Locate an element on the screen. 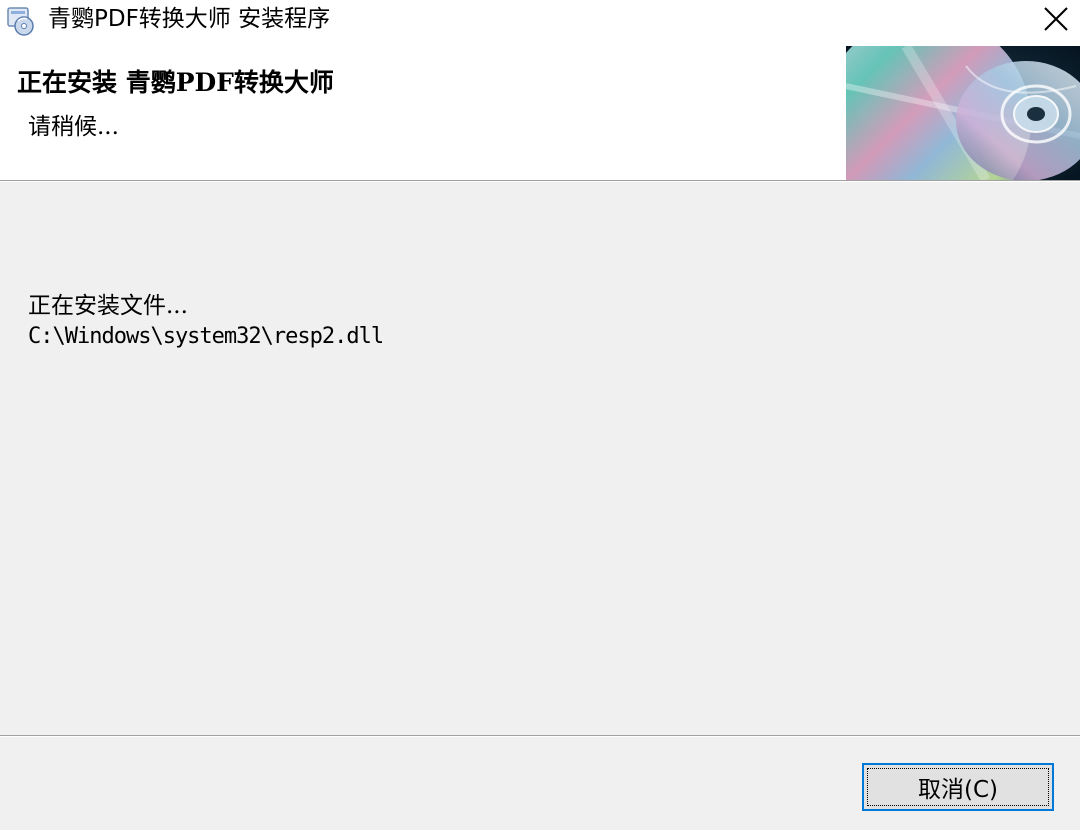 The width and height of the screenshot is (1080, 830). cancel-button: 取消(C) is located at coordinates (958, 787).